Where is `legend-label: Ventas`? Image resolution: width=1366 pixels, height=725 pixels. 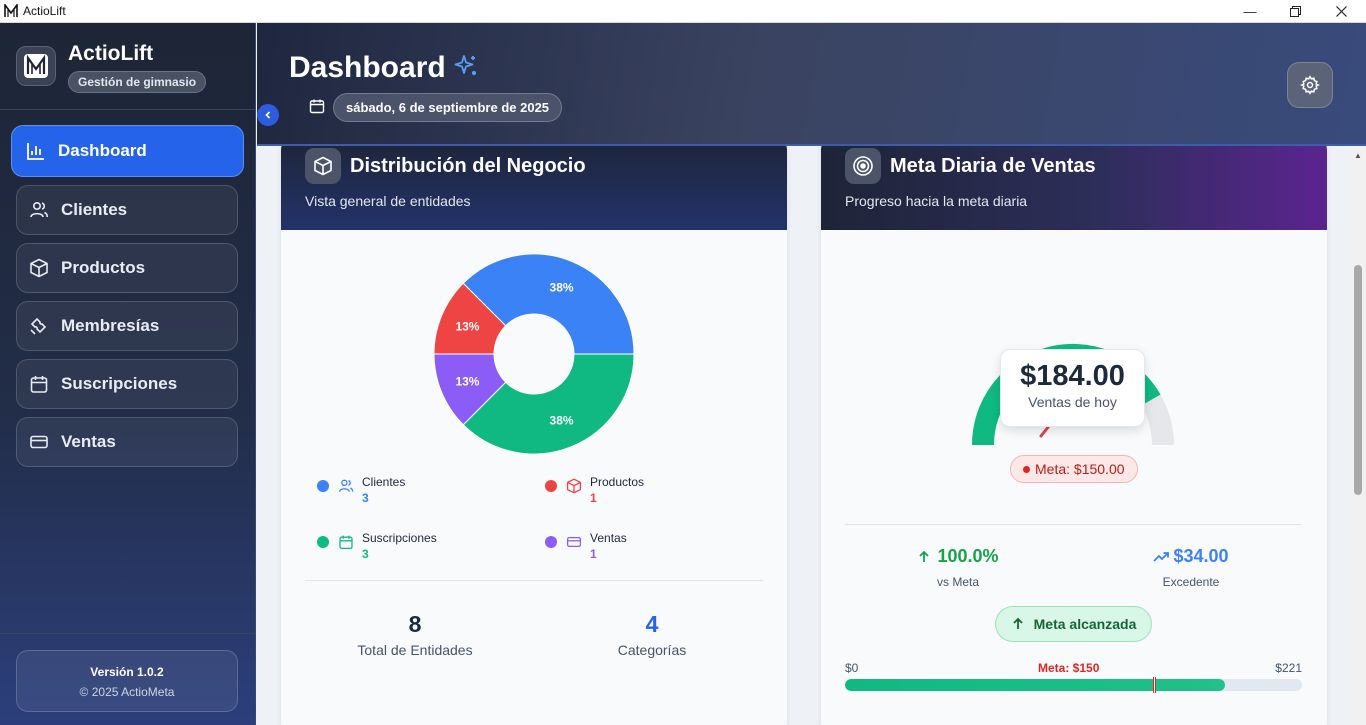 legend-label: Ventas is located at coordinates (608, 538).